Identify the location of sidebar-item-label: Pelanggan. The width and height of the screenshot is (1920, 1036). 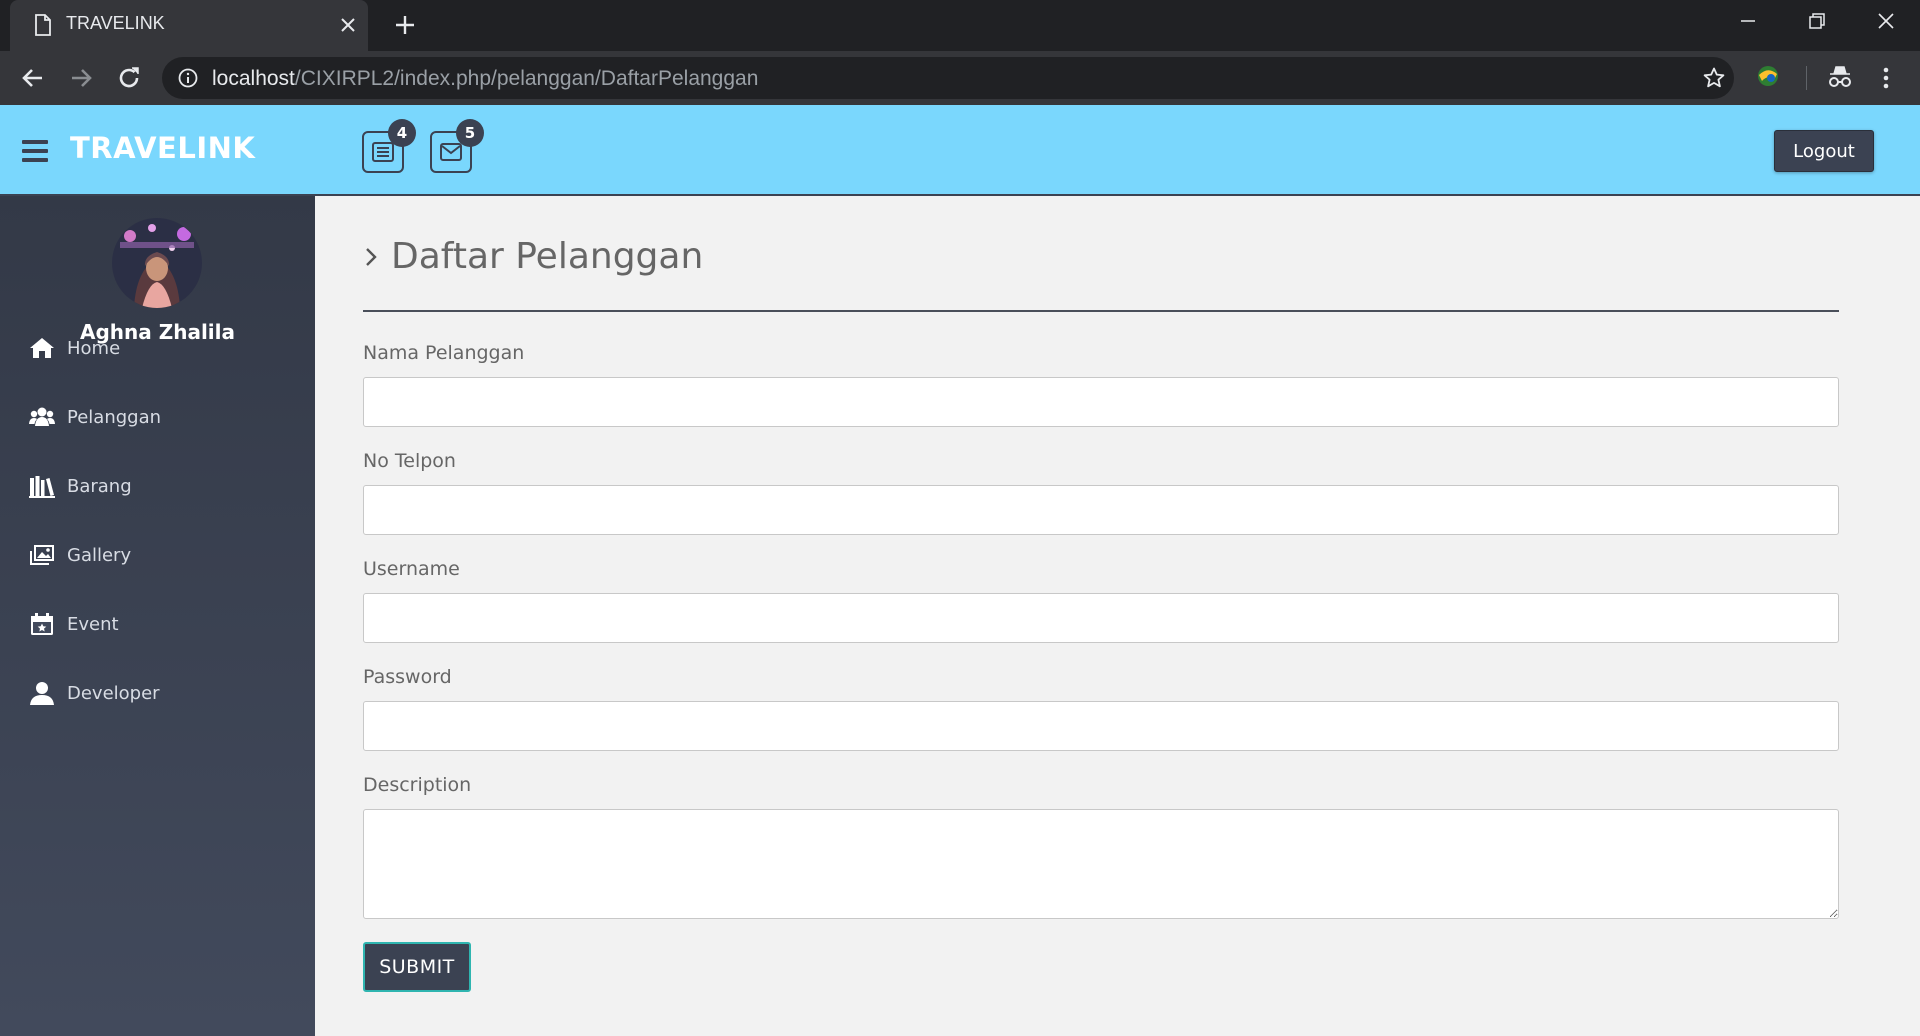
(114, 417).